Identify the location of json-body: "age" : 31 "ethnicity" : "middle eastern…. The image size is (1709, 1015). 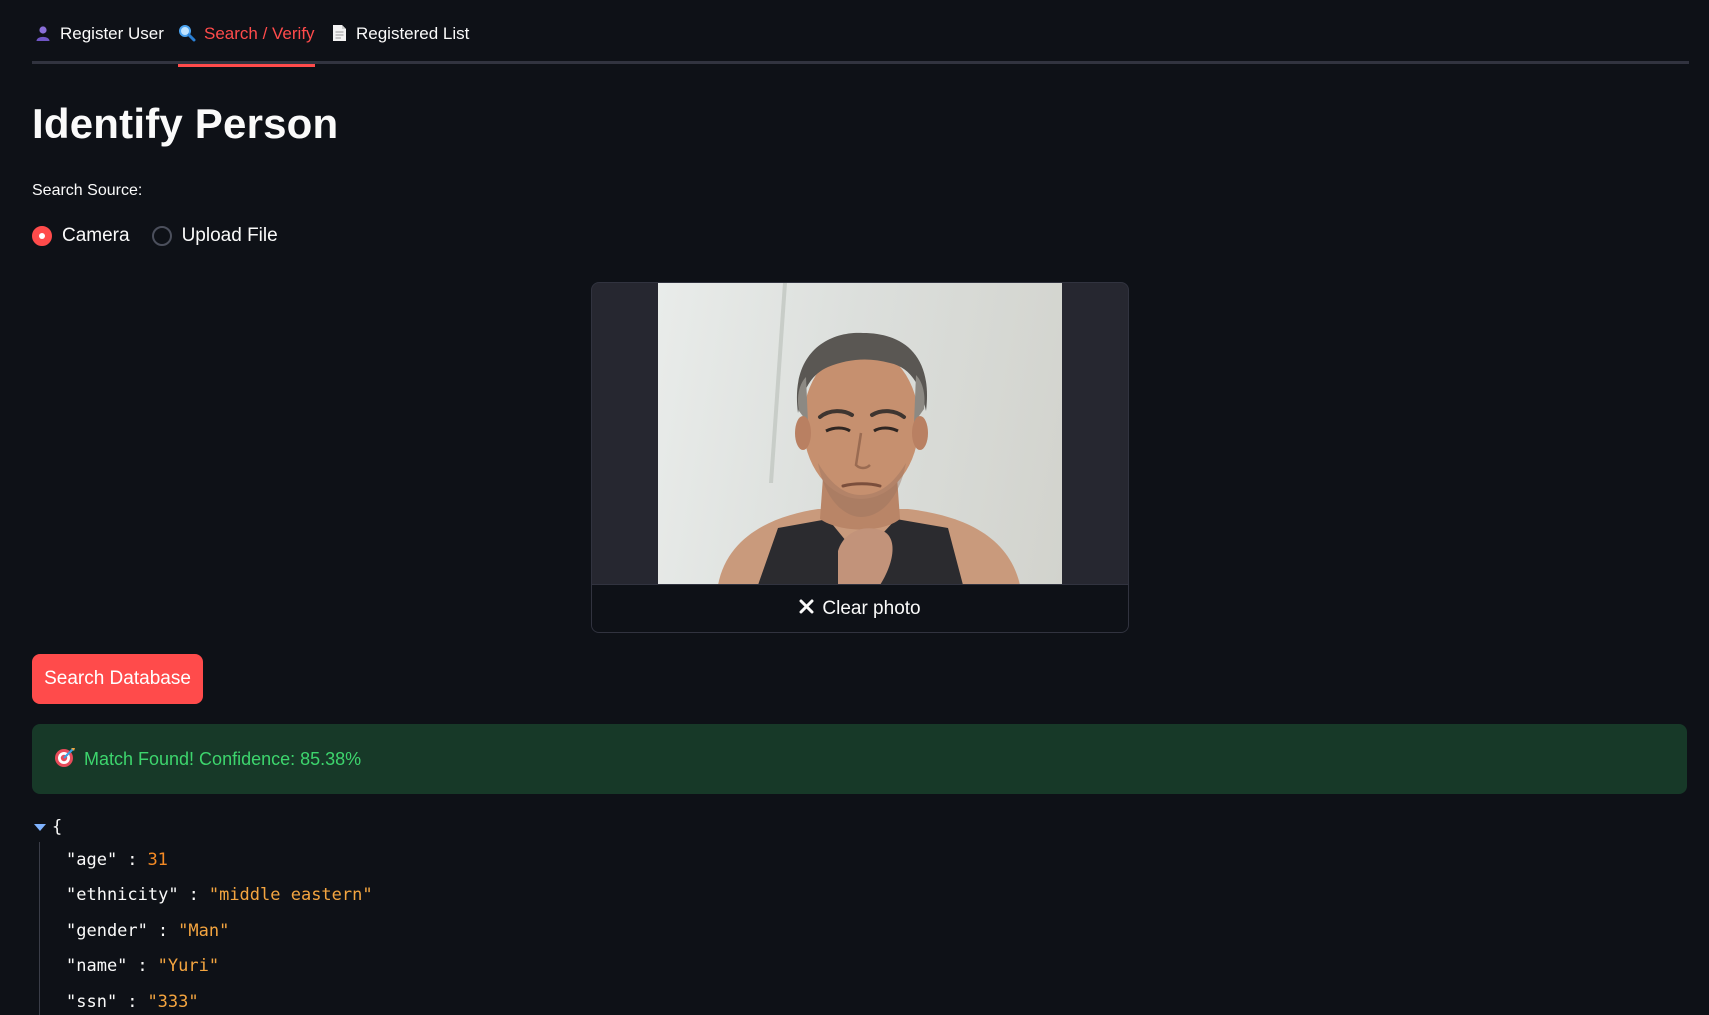
(206, 928).